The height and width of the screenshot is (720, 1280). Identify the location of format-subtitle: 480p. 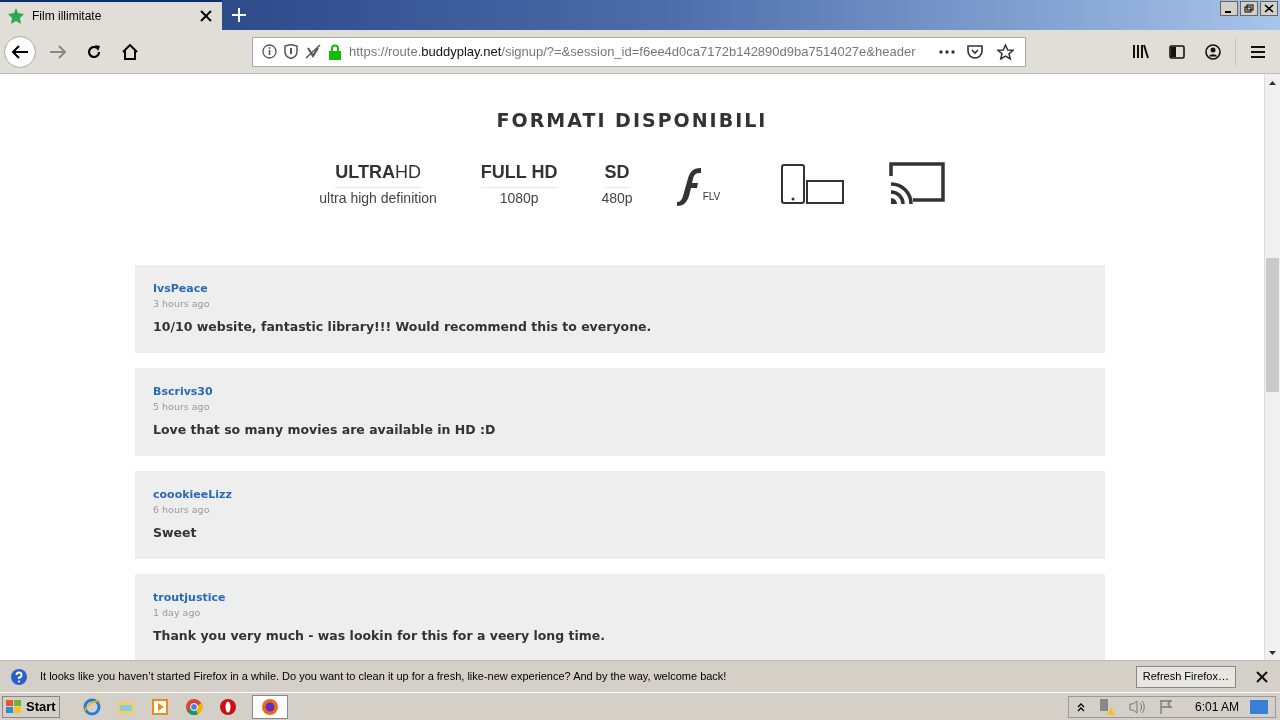
(617, 198).